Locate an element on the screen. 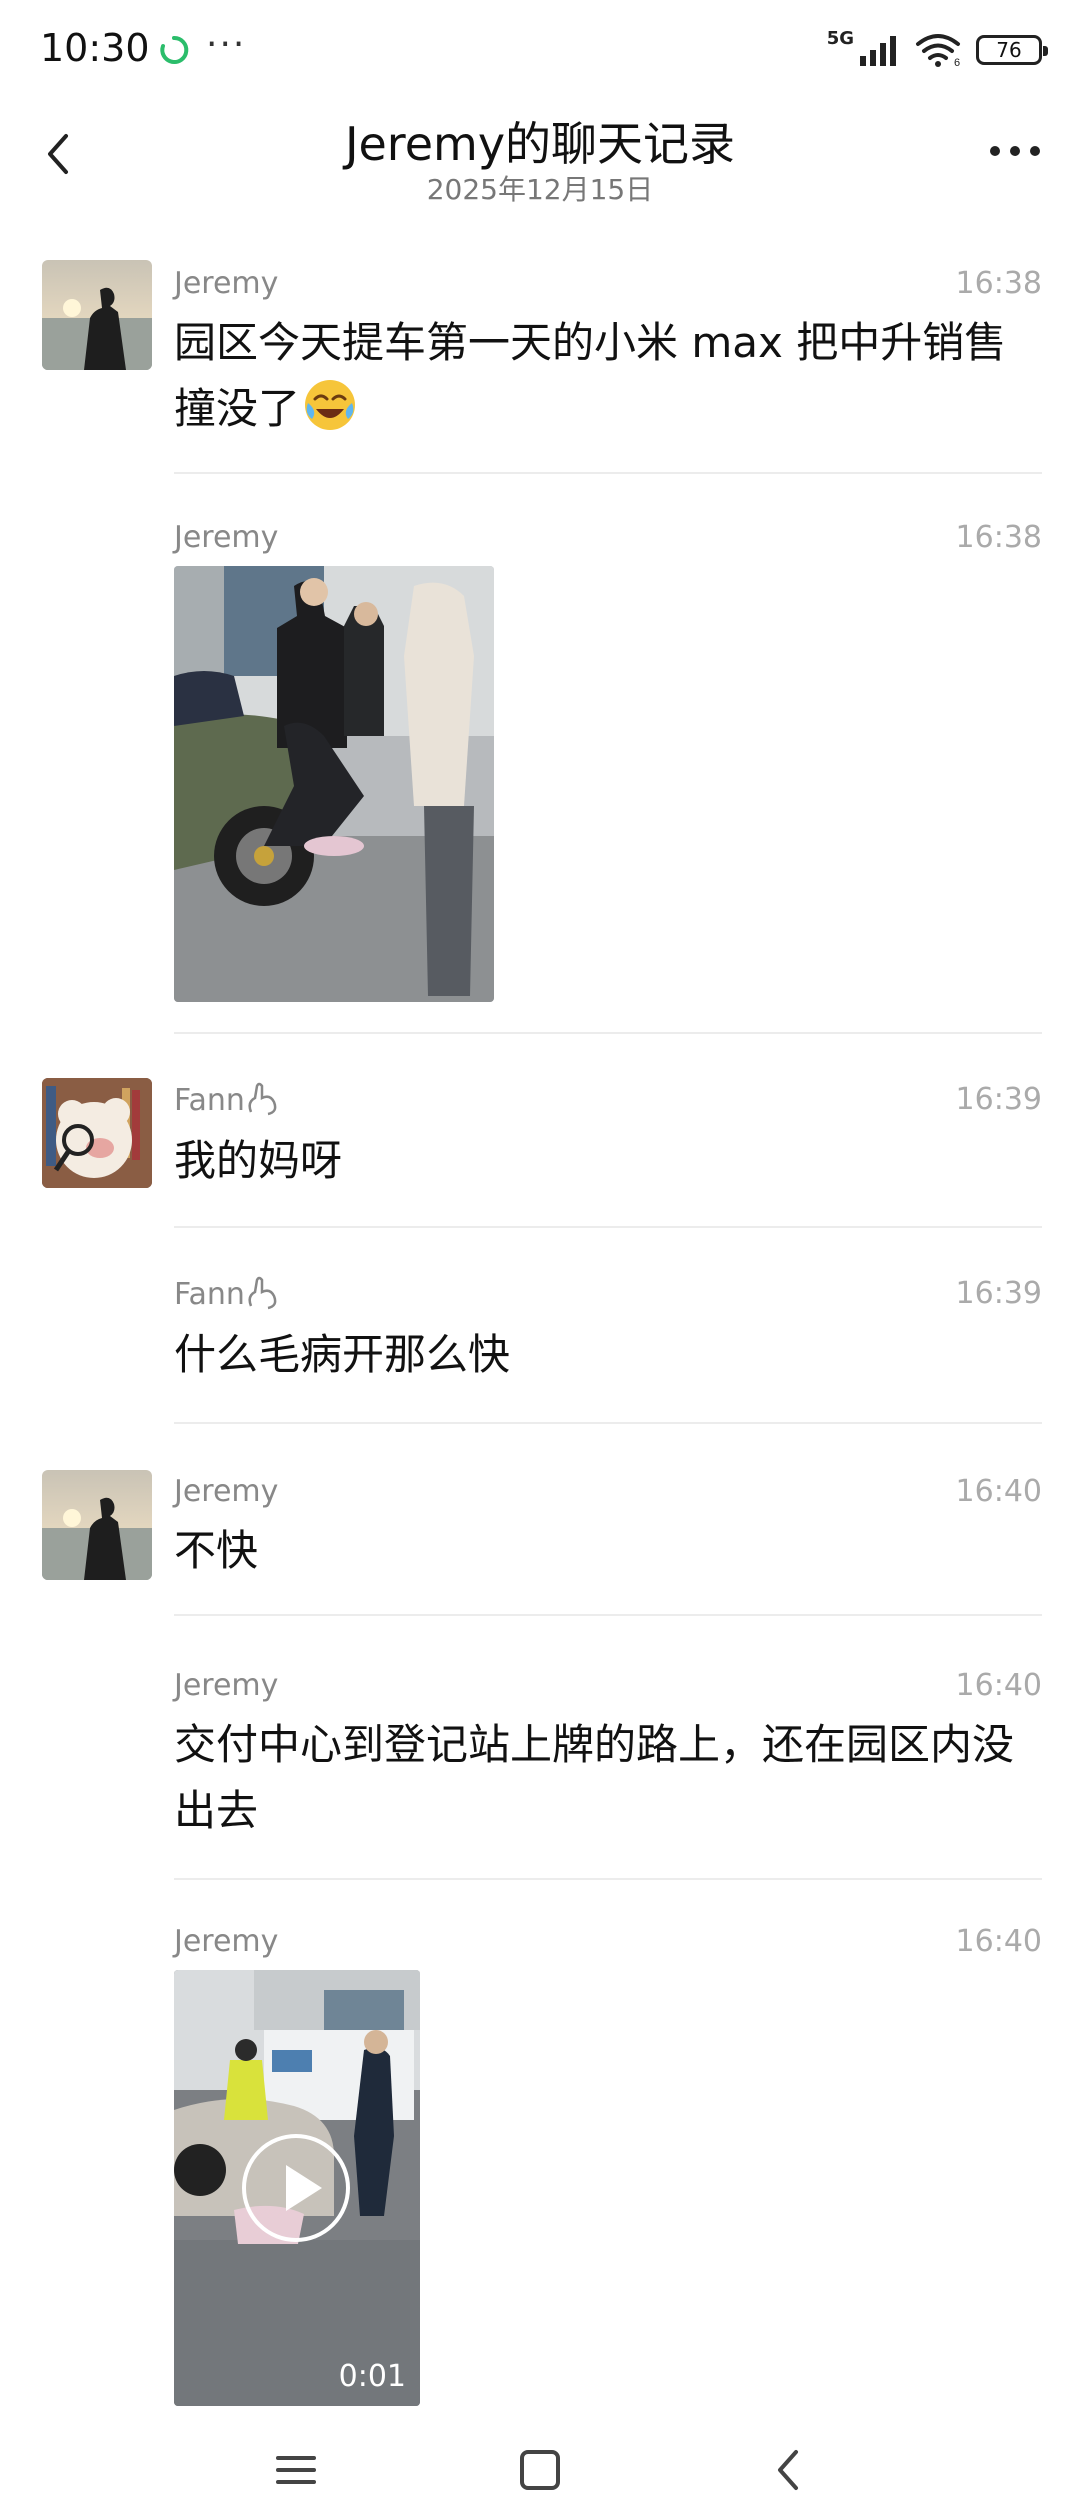  network-type: 5G is located at coordinates (840, 38).